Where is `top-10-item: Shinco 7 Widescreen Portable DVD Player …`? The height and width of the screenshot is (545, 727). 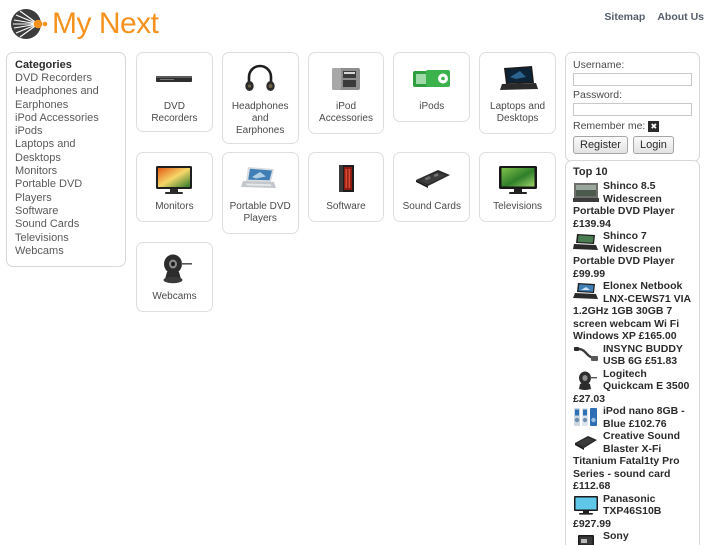
top-10-item: Shinco 7 Widescreen Portable DVD Player … is located at coordinates (632, 255).